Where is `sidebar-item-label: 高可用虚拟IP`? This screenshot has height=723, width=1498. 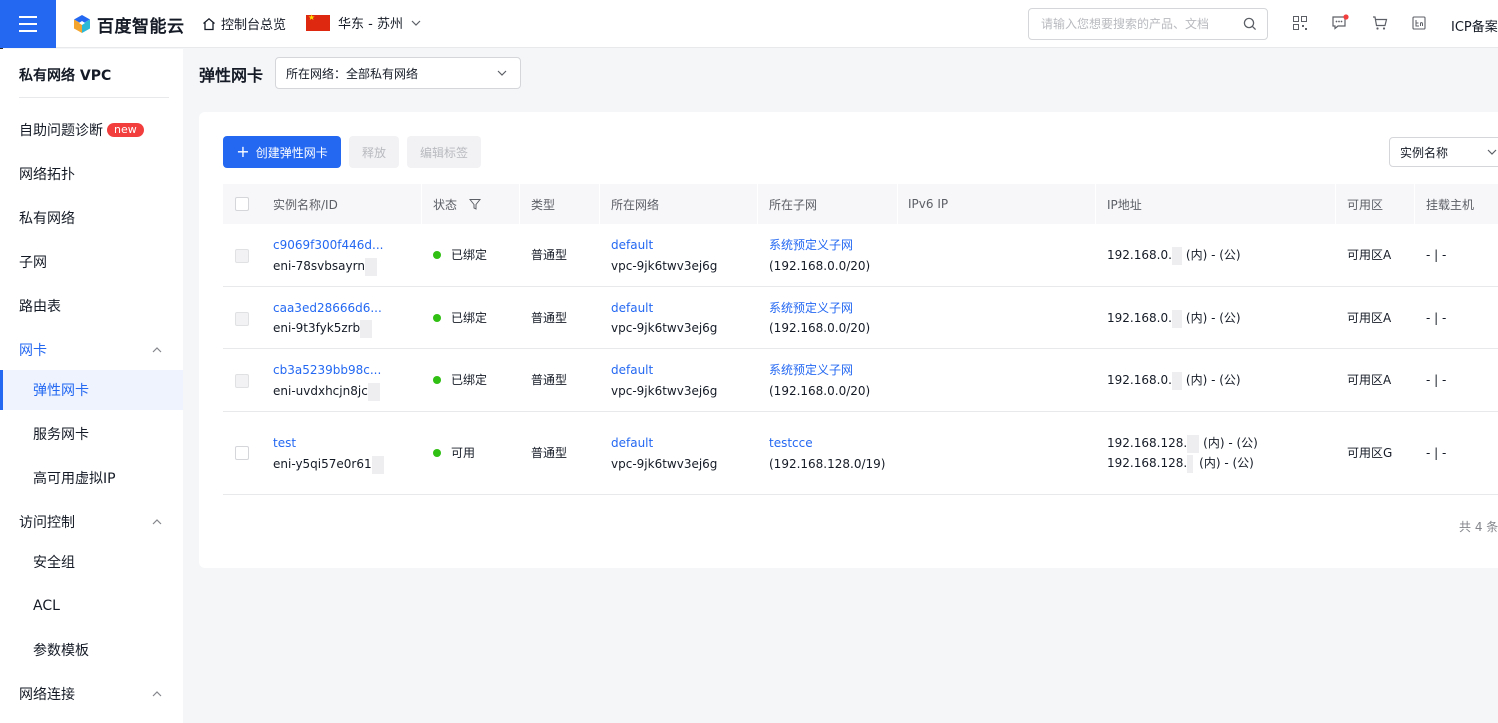 sidebar-item-label: 高可用虚拟IP is located at coordinates (74, 479).